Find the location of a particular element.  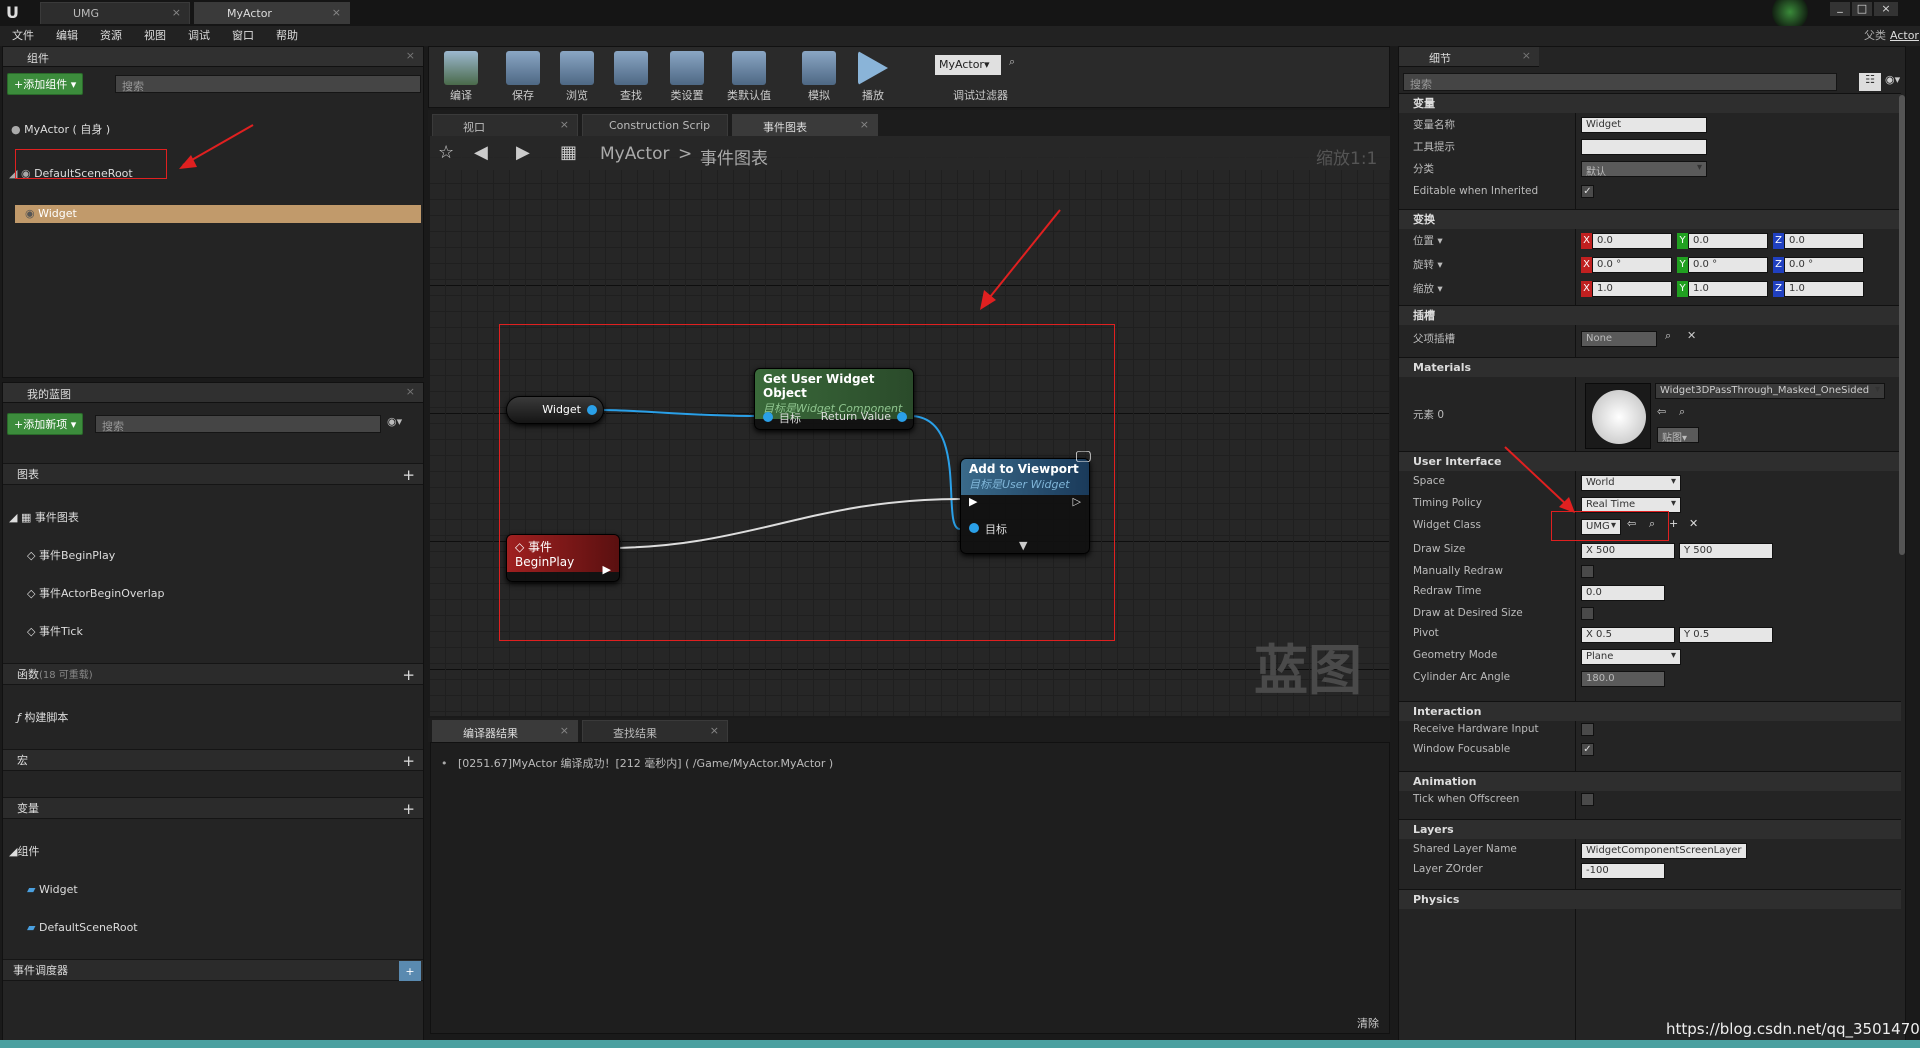

event-item: ◇ 事件ActorBeginOverlap is located at coordinates (237, 594).